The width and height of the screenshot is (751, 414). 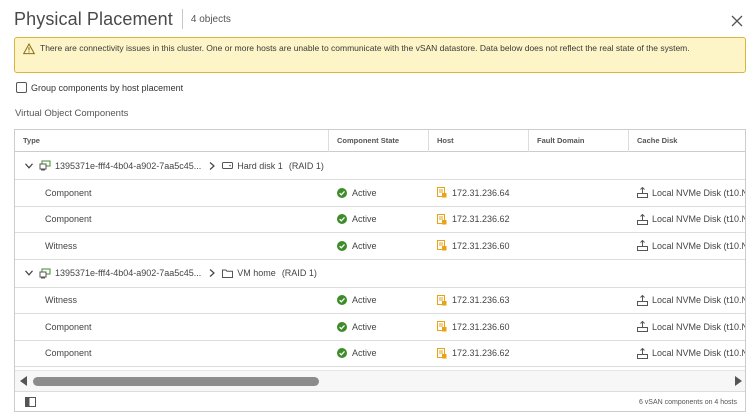 I want to click on section-title: Virtual Object Components, so click(x=72, y=113).